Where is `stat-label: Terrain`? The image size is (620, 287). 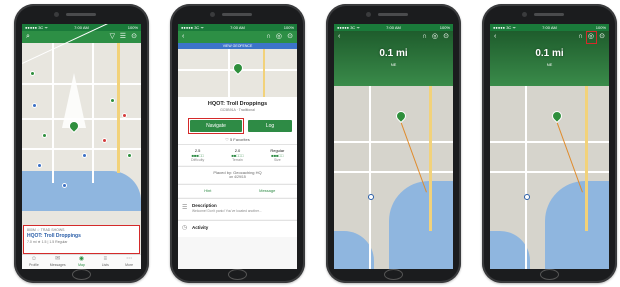 stat-label: Terrain is located at coordinates (237, 160).